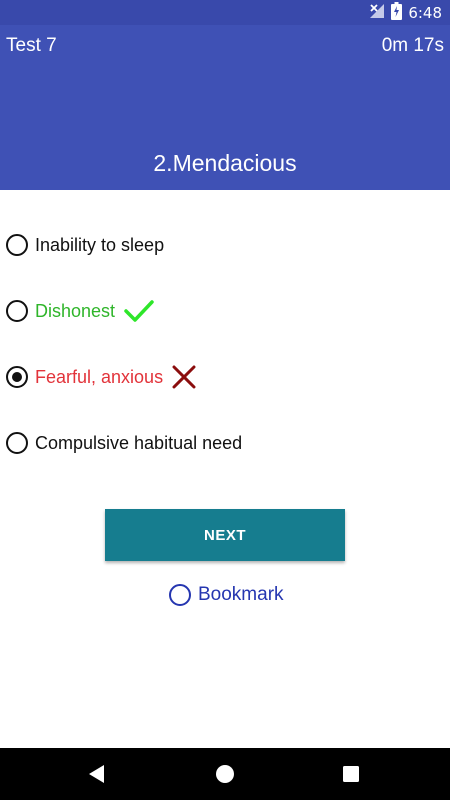 The height and width of the screenshot is (800, 450). I want to click on option-label: Fearful, anxious, so click(99, 376).